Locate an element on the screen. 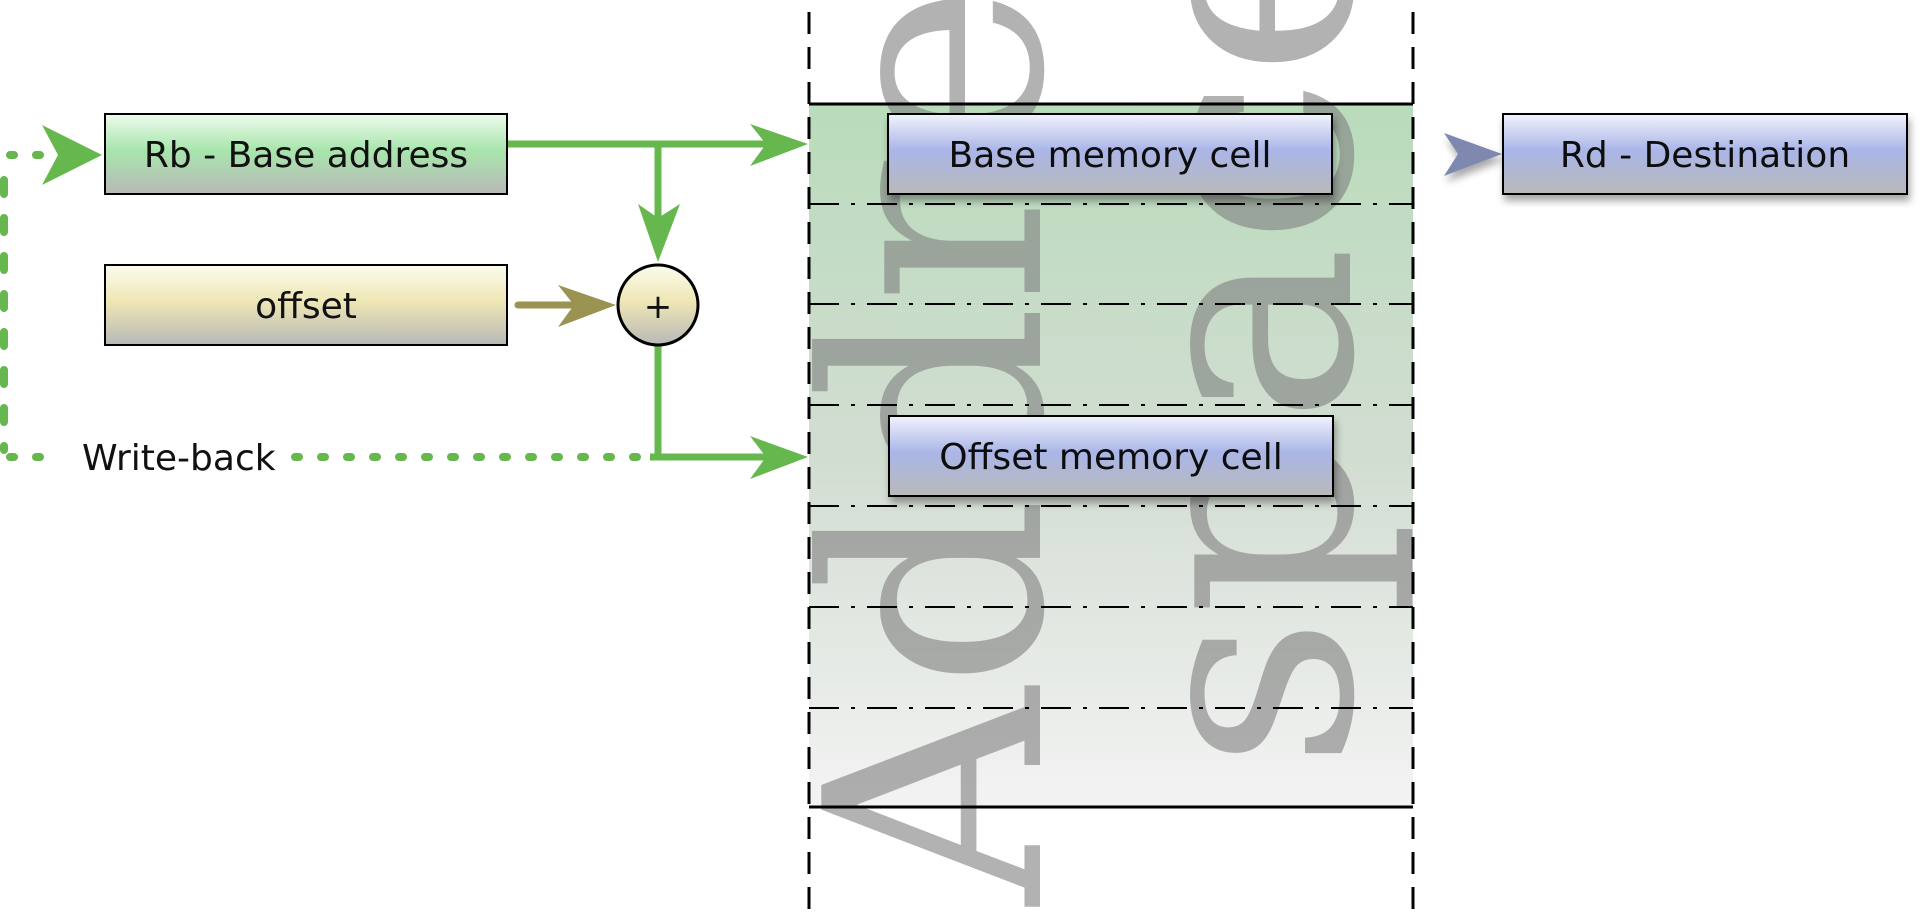 The image size is (1920, 919). adder: + is located at coordinates (658, 305).